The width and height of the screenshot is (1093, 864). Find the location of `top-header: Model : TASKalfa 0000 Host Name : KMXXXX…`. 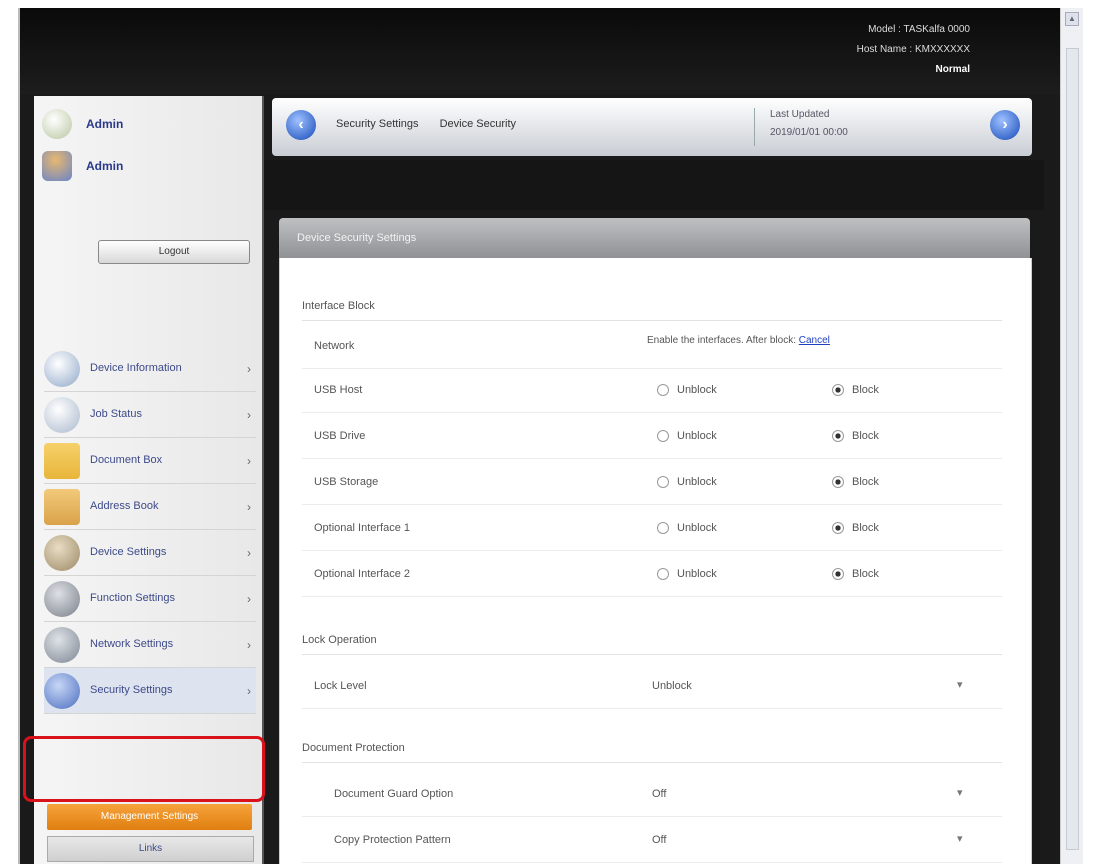

top-header: Model : TASKalfa 0000 Host Name : KMXXXX… is located at coordinates (540, 51).